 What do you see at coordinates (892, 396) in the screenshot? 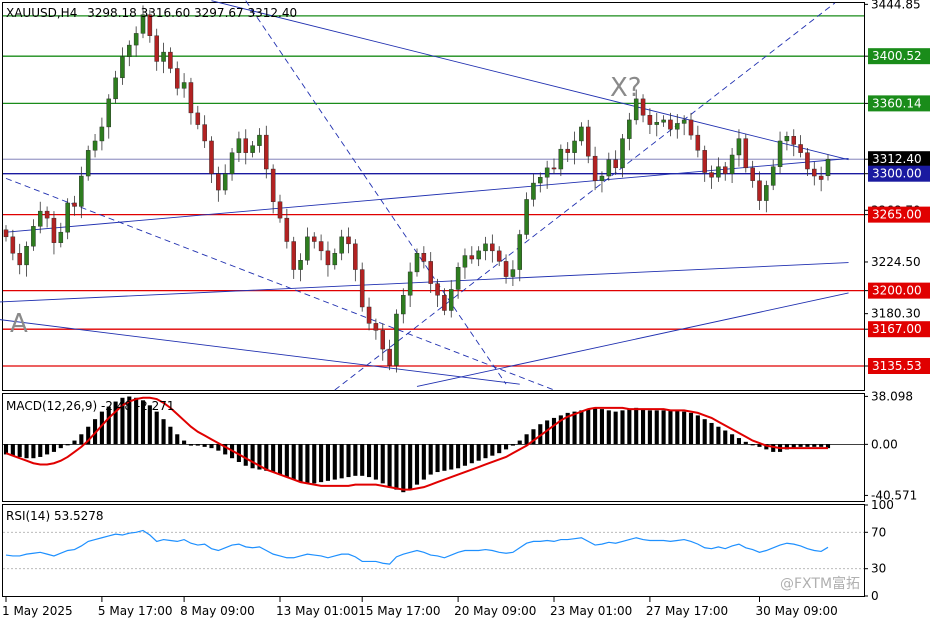
I see `macd-tick-label: 38.098` at bounding box center [892, 396].